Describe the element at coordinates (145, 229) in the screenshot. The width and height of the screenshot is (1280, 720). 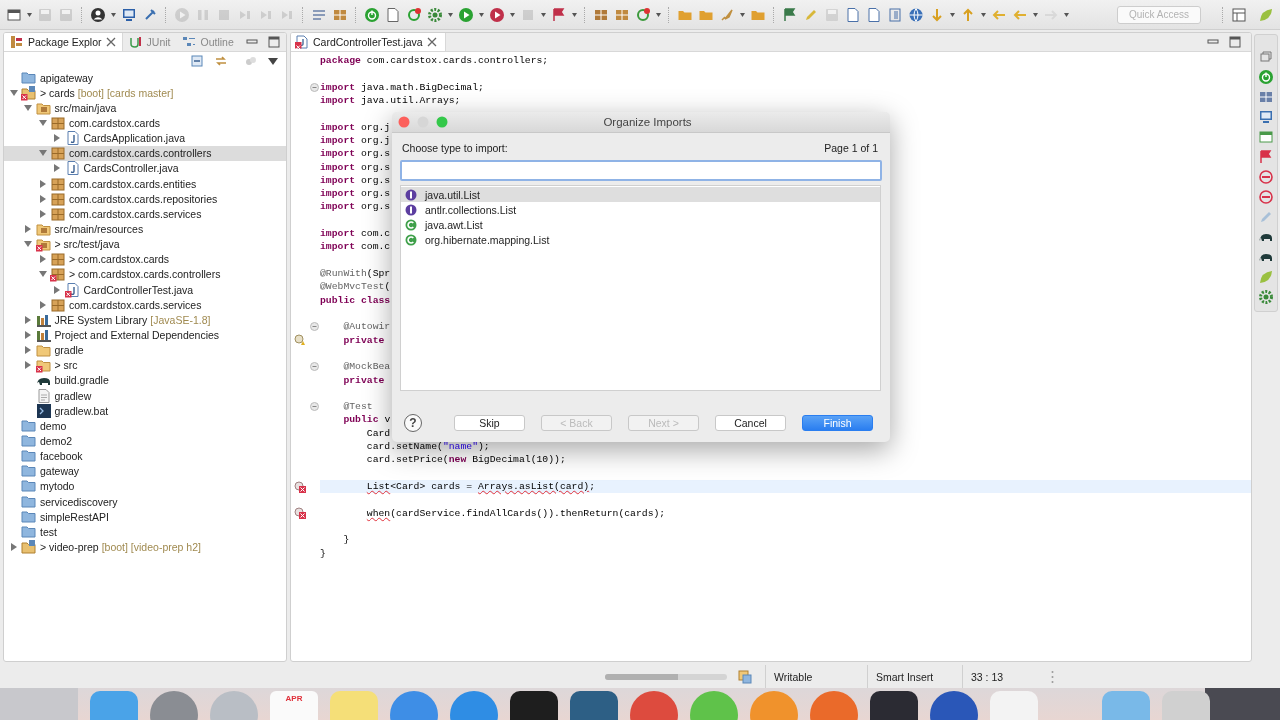
I see `tree-item: src/main/resources` at that location.